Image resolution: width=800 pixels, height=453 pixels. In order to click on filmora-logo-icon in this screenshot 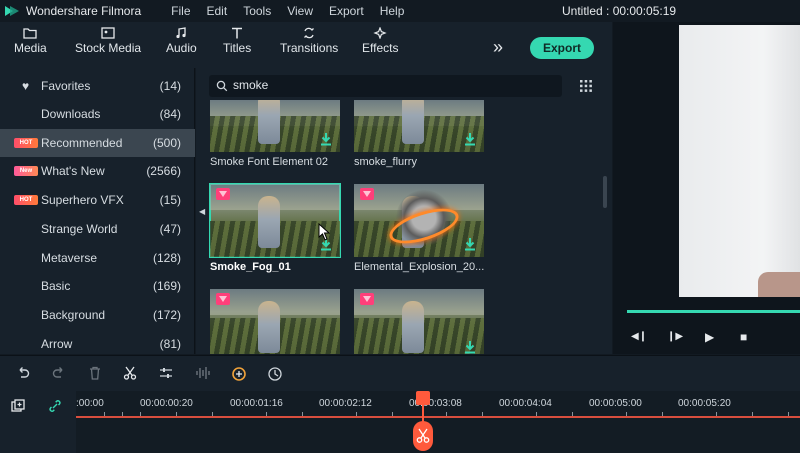, I will do `click(12, 11)`.